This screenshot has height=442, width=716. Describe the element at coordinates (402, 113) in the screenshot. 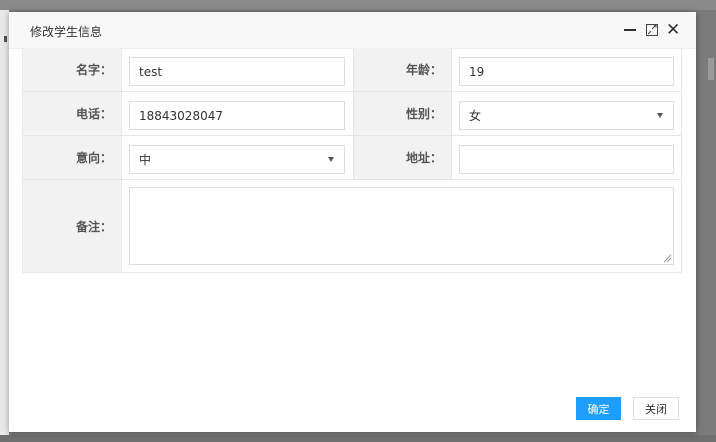

I see `gender-label: 性别：` at that location.